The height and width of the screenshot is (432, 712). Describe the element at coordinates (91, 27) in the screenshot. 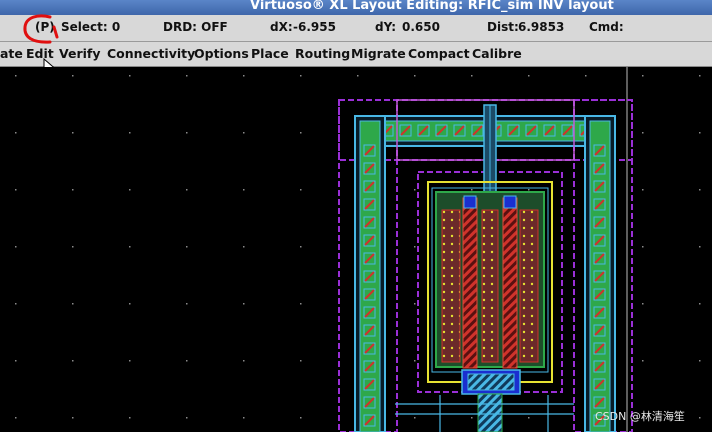

I see `select-count: Select: 0` at that location.